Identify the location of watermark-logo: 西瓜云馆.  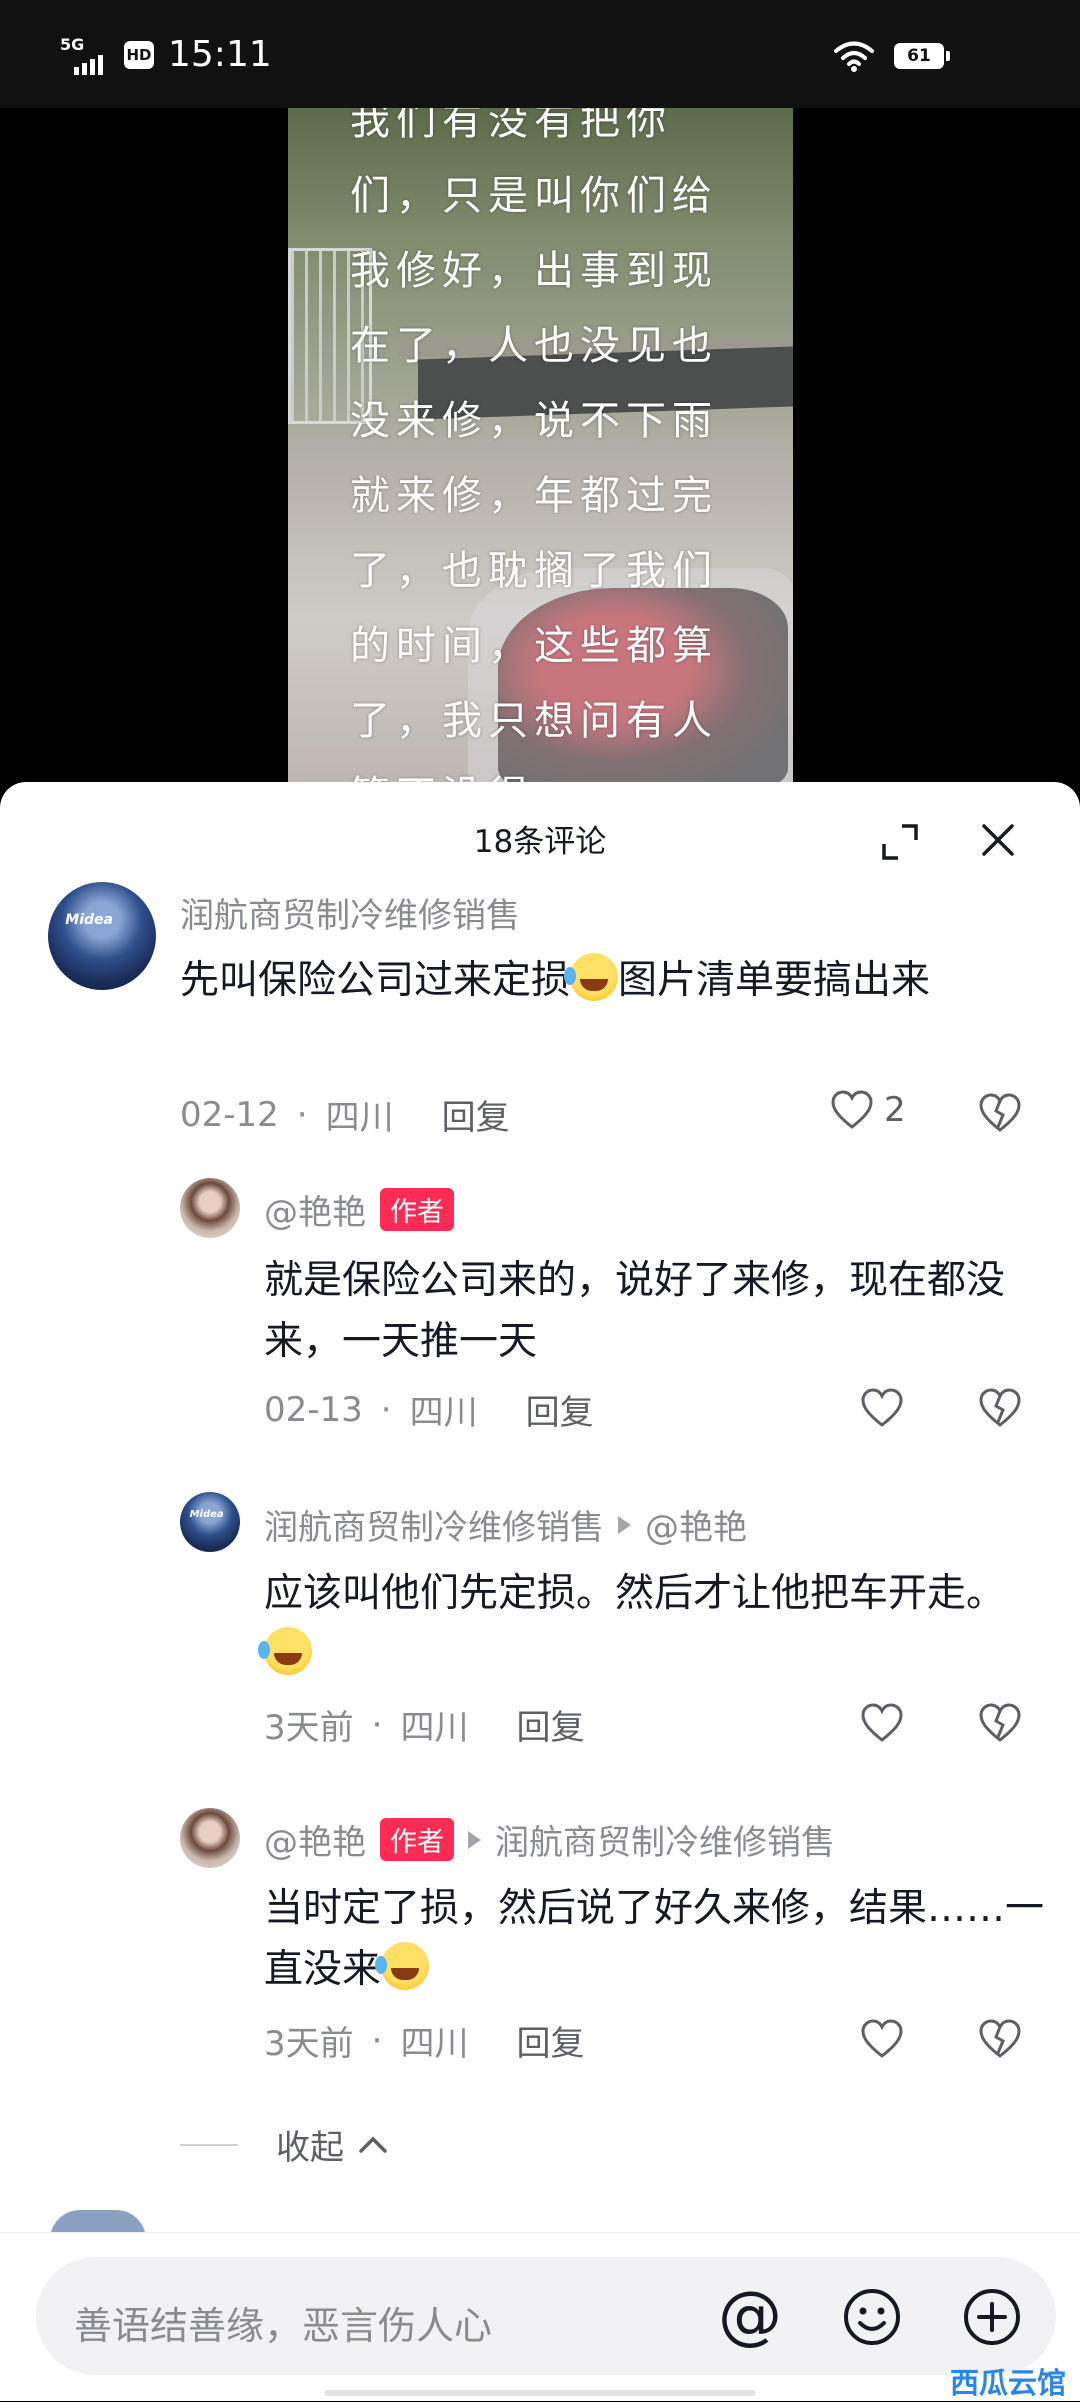
(1008, 2383).